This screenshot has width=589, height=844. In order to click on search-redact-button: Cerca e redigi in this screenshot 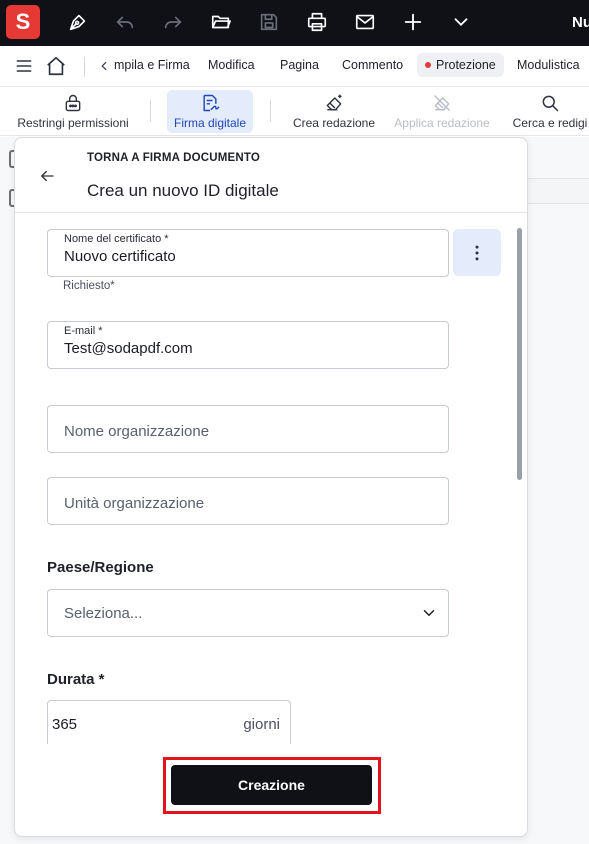, I will do `click(547, 111)`.